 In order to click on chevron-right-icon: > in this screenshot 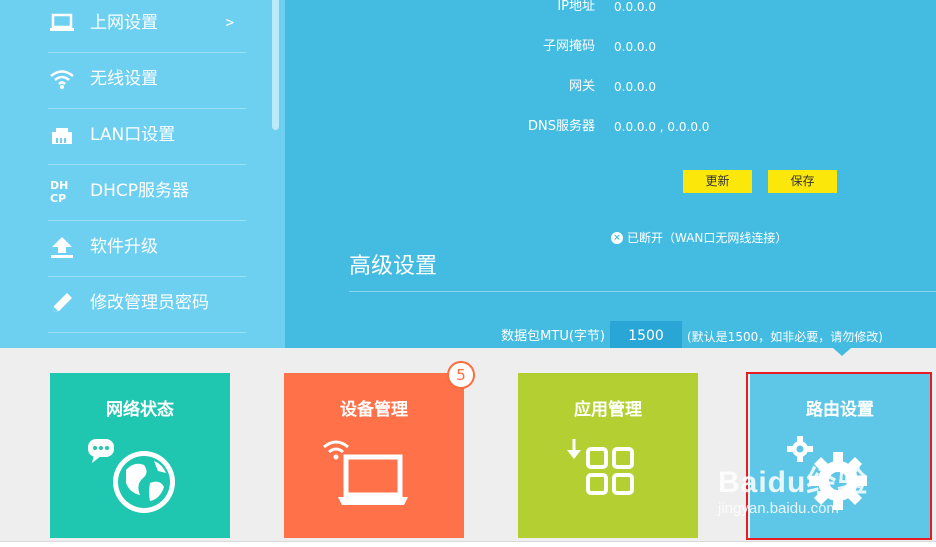, I will do `click(229, 23)`.